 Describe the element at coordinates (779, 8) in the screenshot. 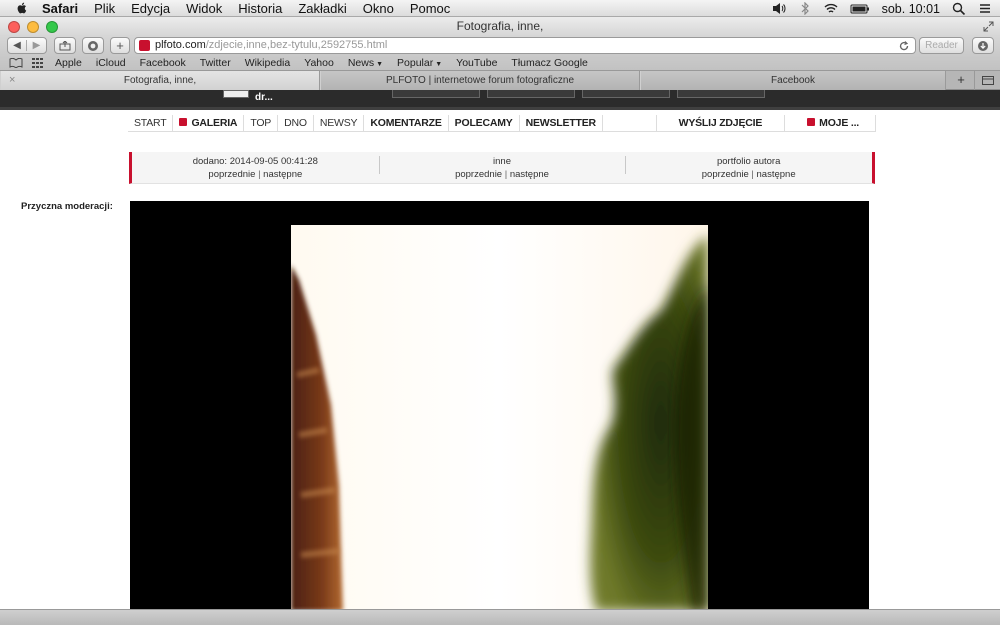

I see `volume-icon` at that location.